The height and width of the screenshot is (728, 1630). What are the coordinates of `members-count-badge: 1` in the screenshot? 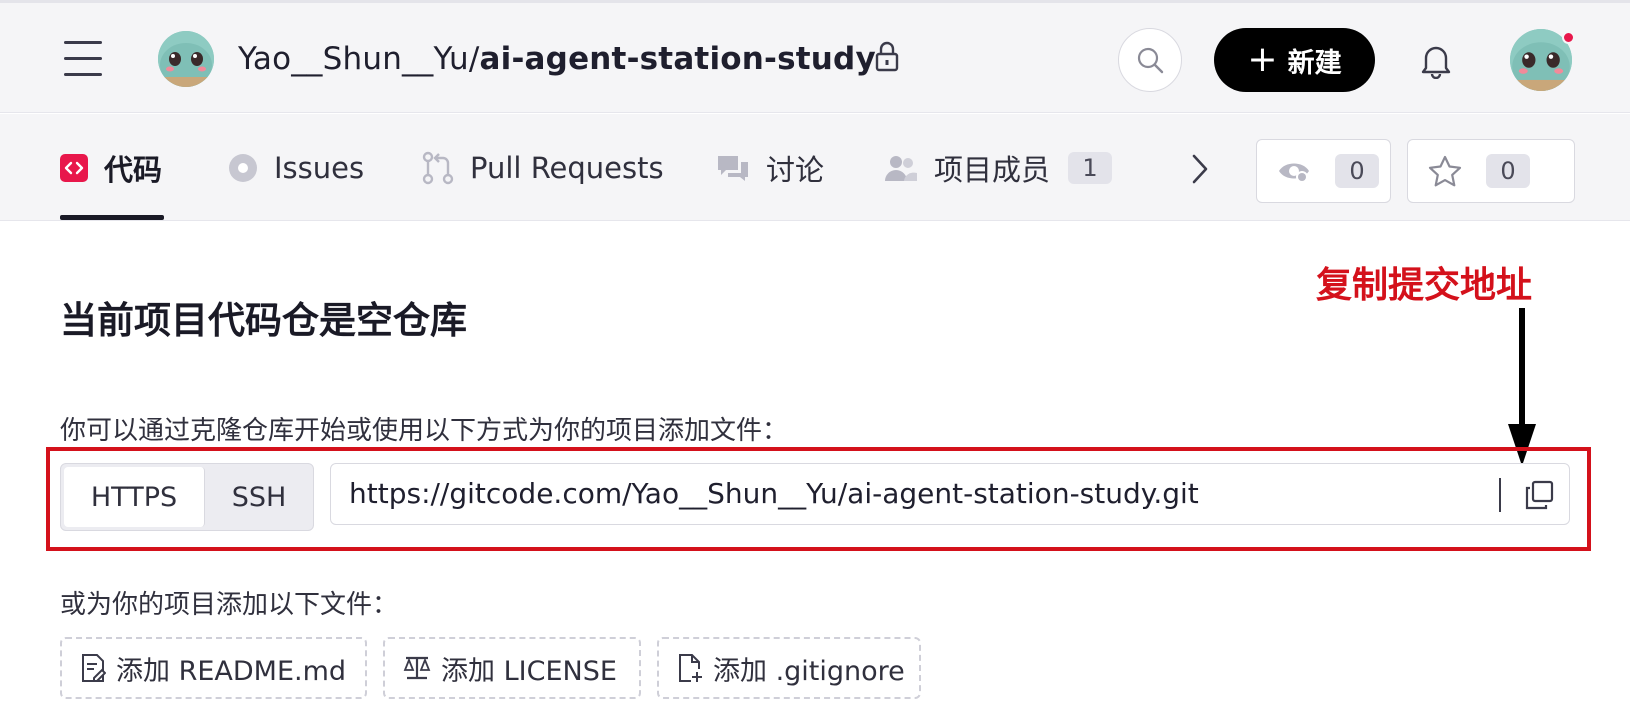 It's located at (1090, 167).